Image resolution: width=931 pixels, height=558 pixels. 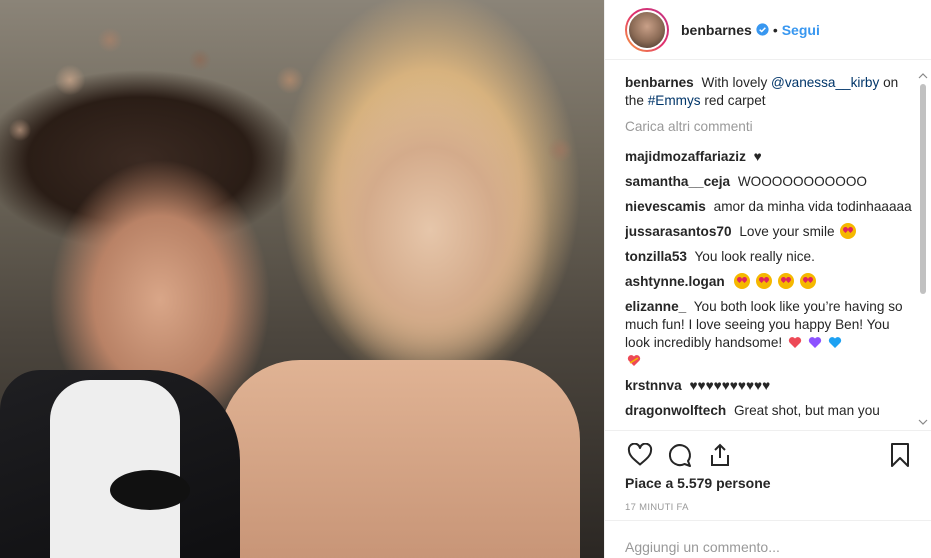 What do you see at coordinates (647, 29) in the screenshot?
I see `avatar` at bounding box center [647, 29].